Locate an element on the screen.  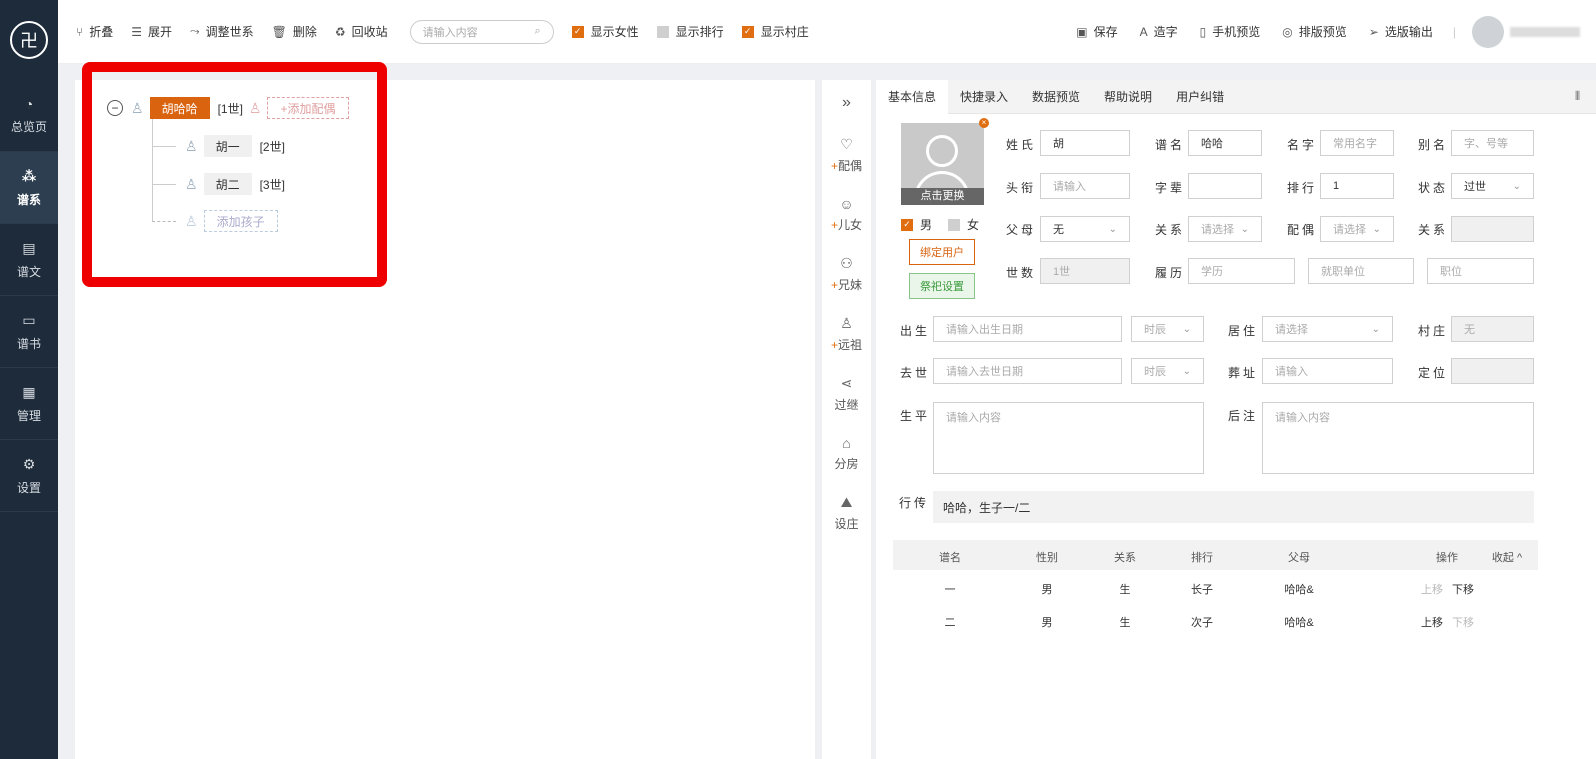
action-6: ⛰ 设庄 is located at coordinates (846, 513).